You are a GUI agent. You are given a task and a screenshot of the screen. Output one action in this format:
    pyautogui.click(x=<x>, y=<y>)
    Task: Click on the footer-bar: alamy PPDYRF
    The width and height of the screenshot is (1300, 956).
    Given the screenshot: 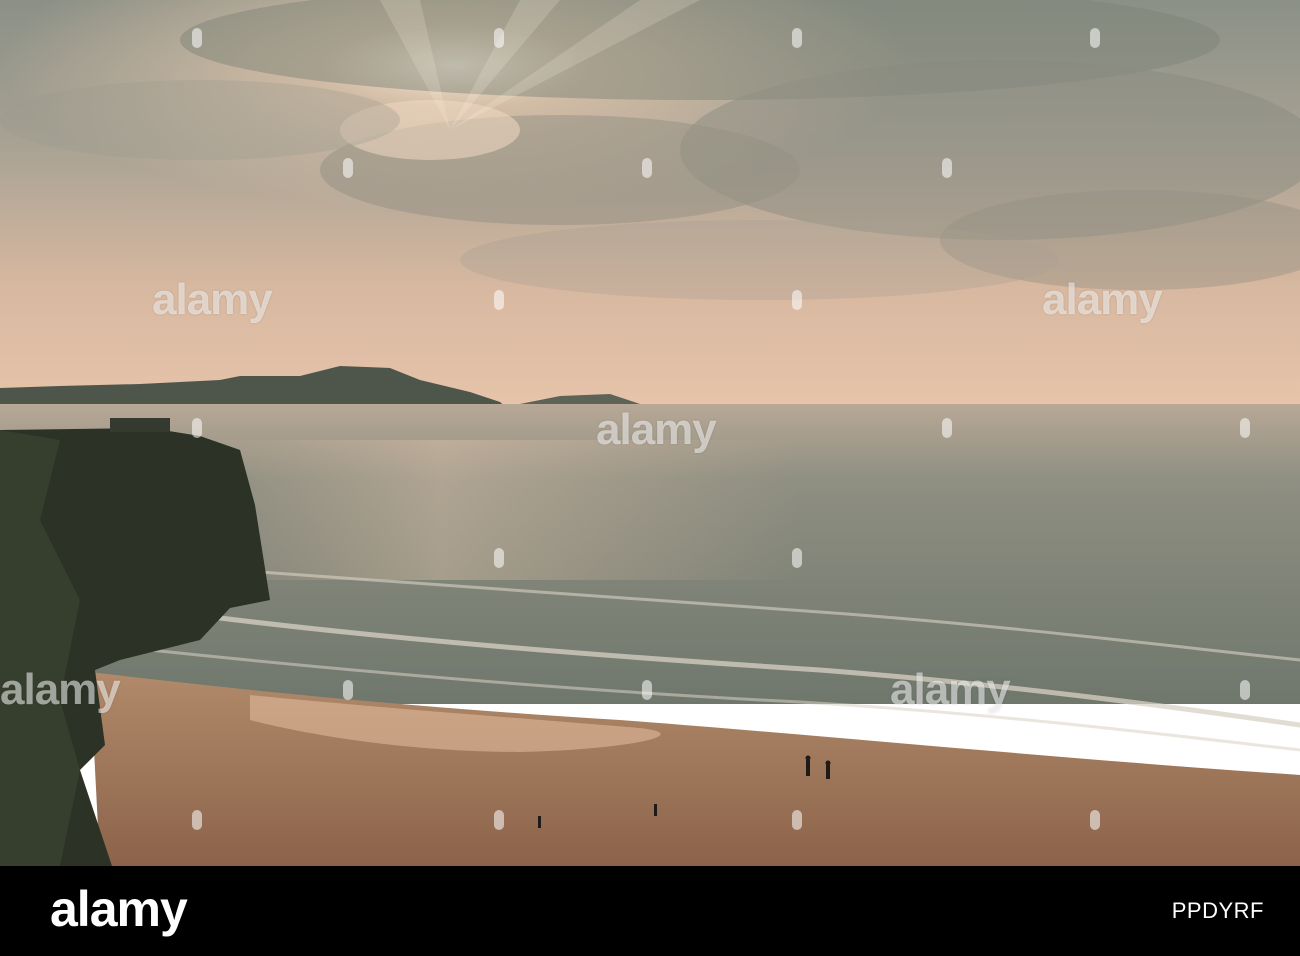 What is the action you would take?
    pyautogui.click(x=650, y=911)
    